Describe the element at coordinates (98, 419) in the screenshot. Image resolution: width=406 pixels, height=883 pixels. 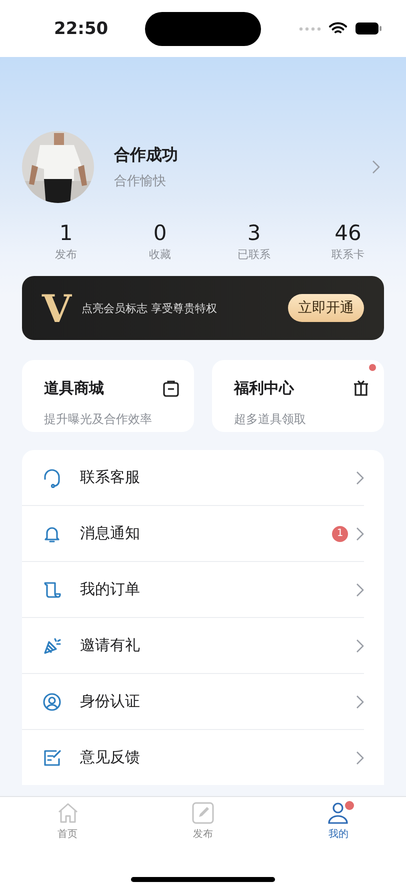
I see `card-subtitle: 提升曝光及合作效率` at that location.